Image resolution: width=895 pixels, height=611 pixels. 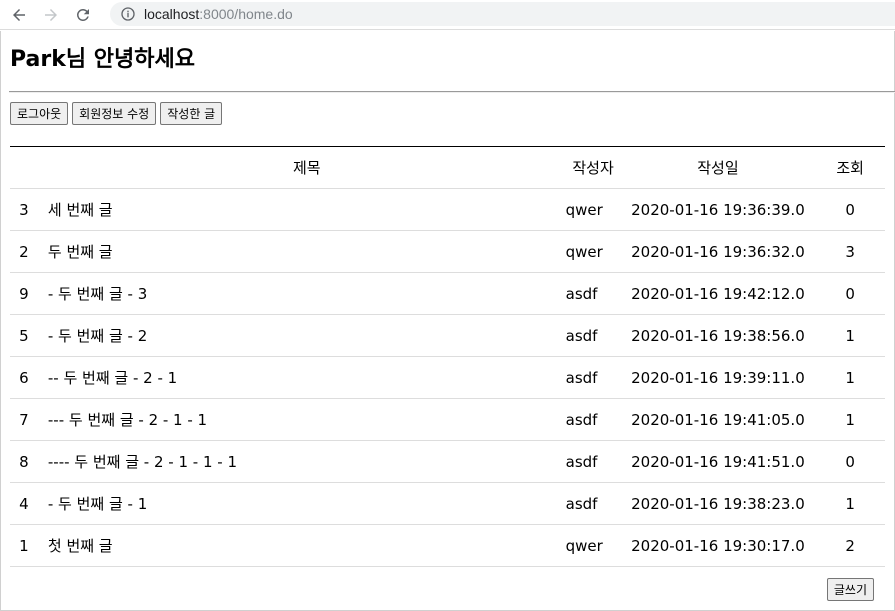 What do you see at coordinates (24, 545) in the screenshot?
I see `row-number: 1` at bounding box center [24, 545].